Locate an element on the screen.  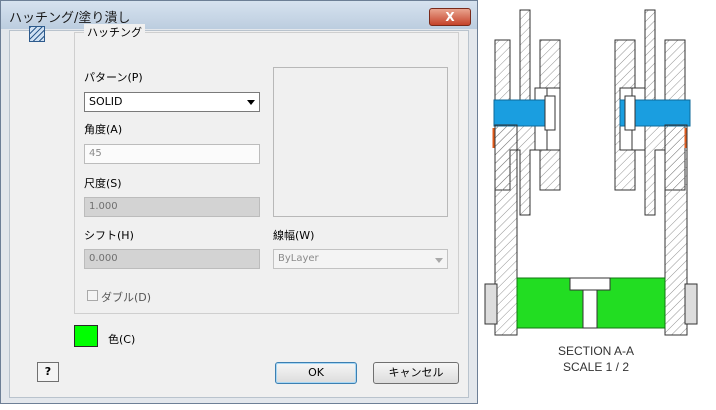
color-swatch-button is located at coordinates (86, 336).